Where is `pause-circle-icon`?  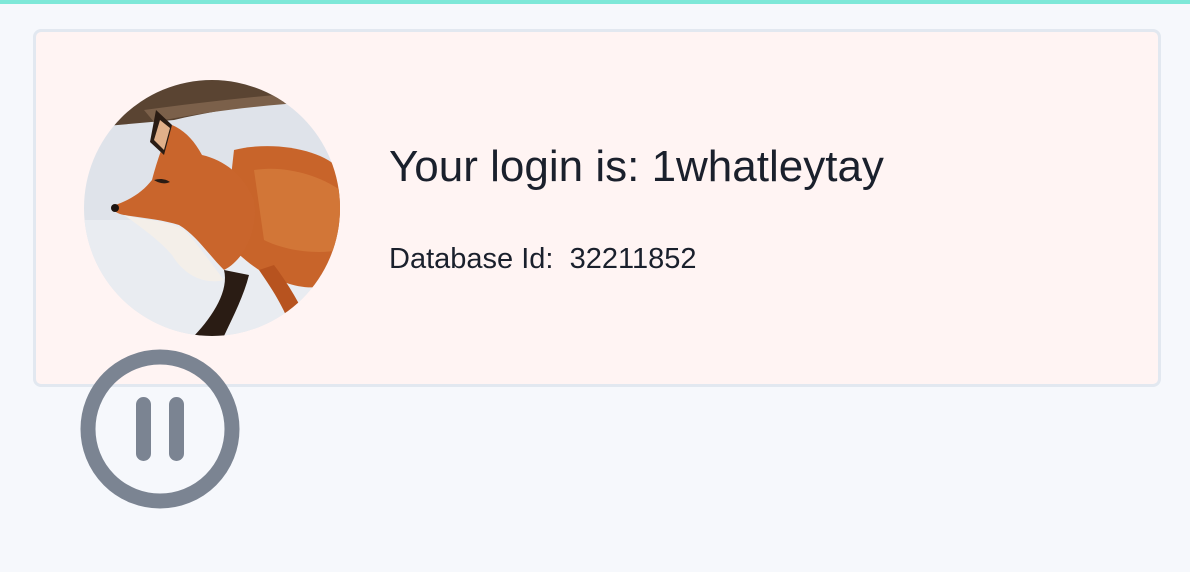 pause-circle-icon is located at coordinates (160, 429).